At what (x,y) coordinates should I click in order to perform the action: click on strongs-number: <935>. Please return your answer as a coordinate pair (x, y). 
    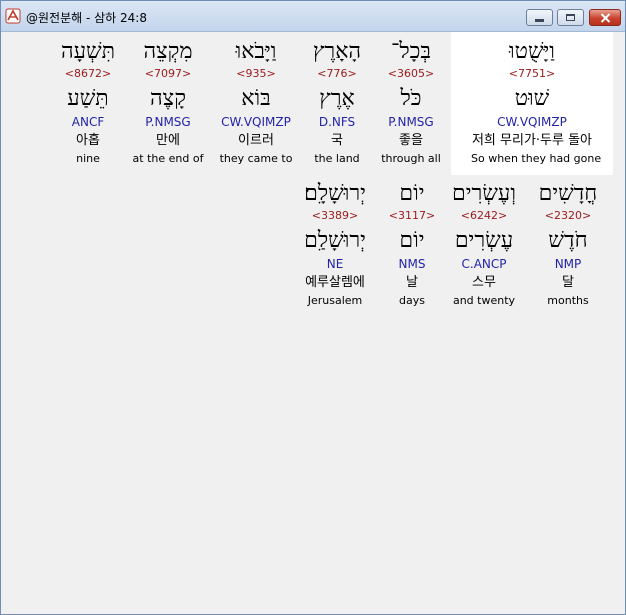
    Looking at the image, I should click on (256, 74).